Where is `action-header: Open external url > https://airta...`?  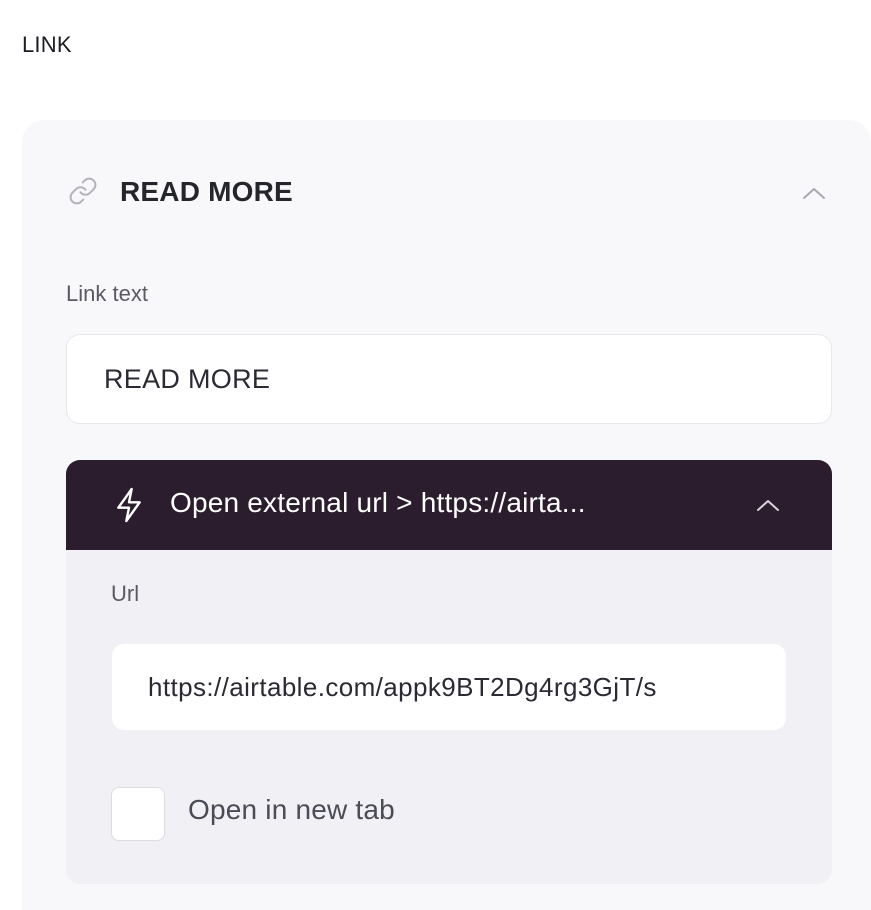
action-header: Open external url > https://airta... is located at coordinates (449, 505).